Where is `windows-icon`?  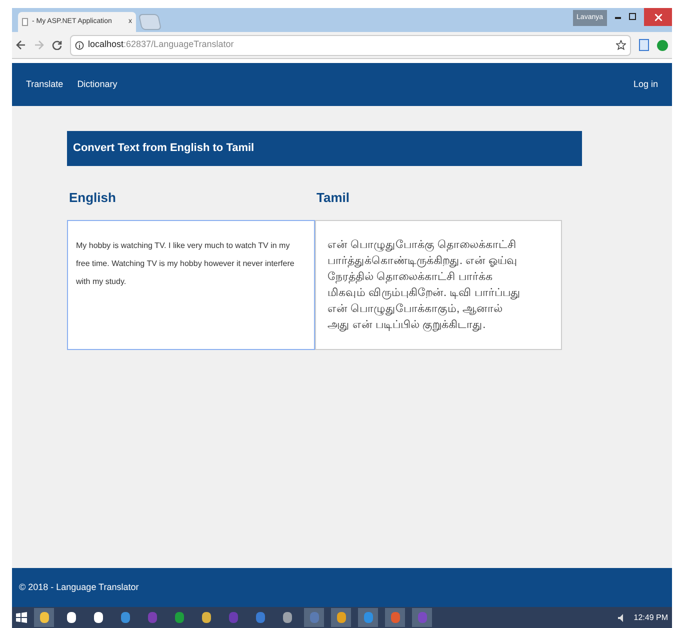
windows-icon is located at coordinates (21, 617).